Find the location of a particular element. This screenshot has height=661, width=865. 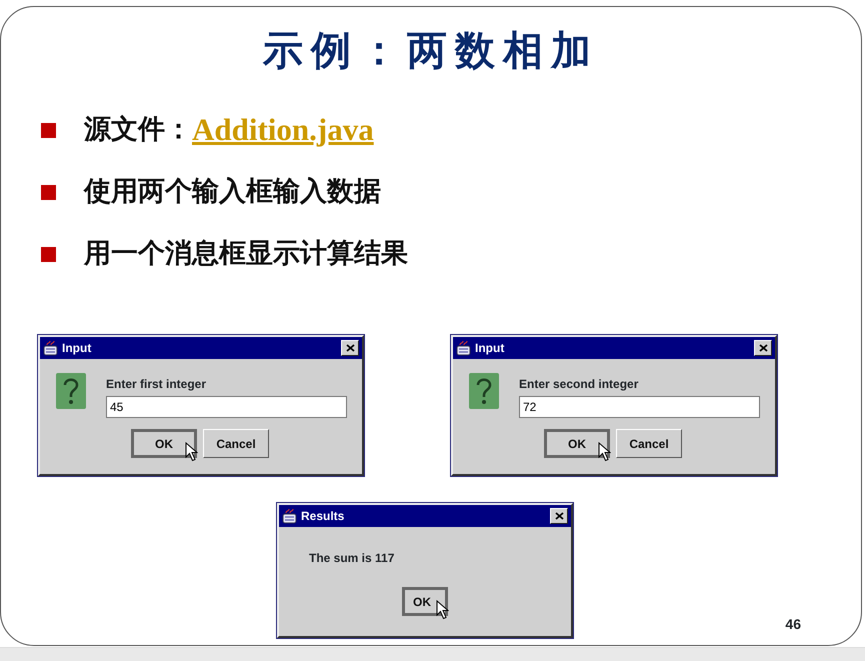

prompt-text: Enter first integer is located at coordinates (157, 384).